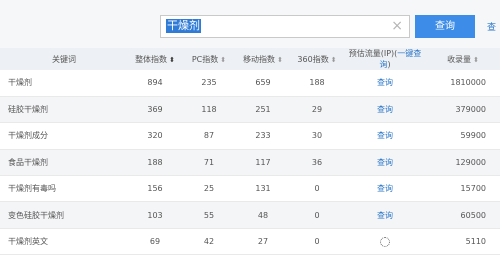 This screenshot has width=500, height=258. What do you see at coordinates (263, 110) in the screenshot?
I see `mobile-index-cell: 251` at bounding box center [263, 110].